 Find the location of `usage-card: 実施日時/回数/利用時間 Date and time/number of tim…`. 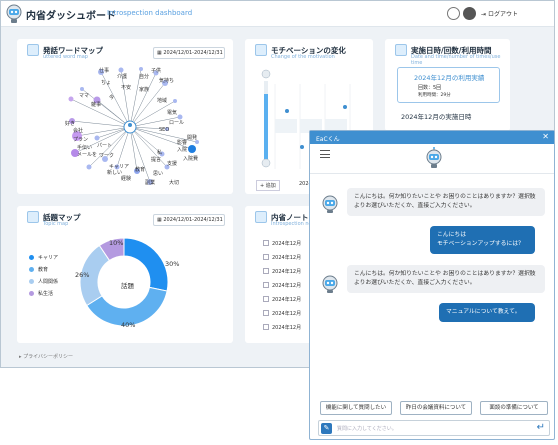

usage-card: 実施日時/回数/利用時間 Date and time/number of tim… is located at coordinates (447, 85).